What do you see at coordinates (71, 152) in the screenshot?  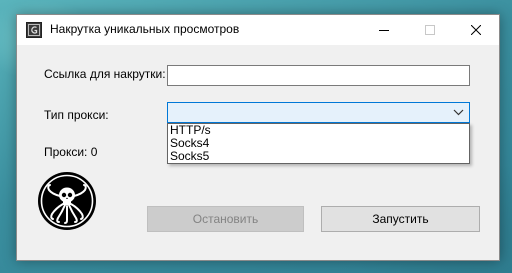 I see `proxy-count-label: Прокси: 0` at bounding box center [71, 152].